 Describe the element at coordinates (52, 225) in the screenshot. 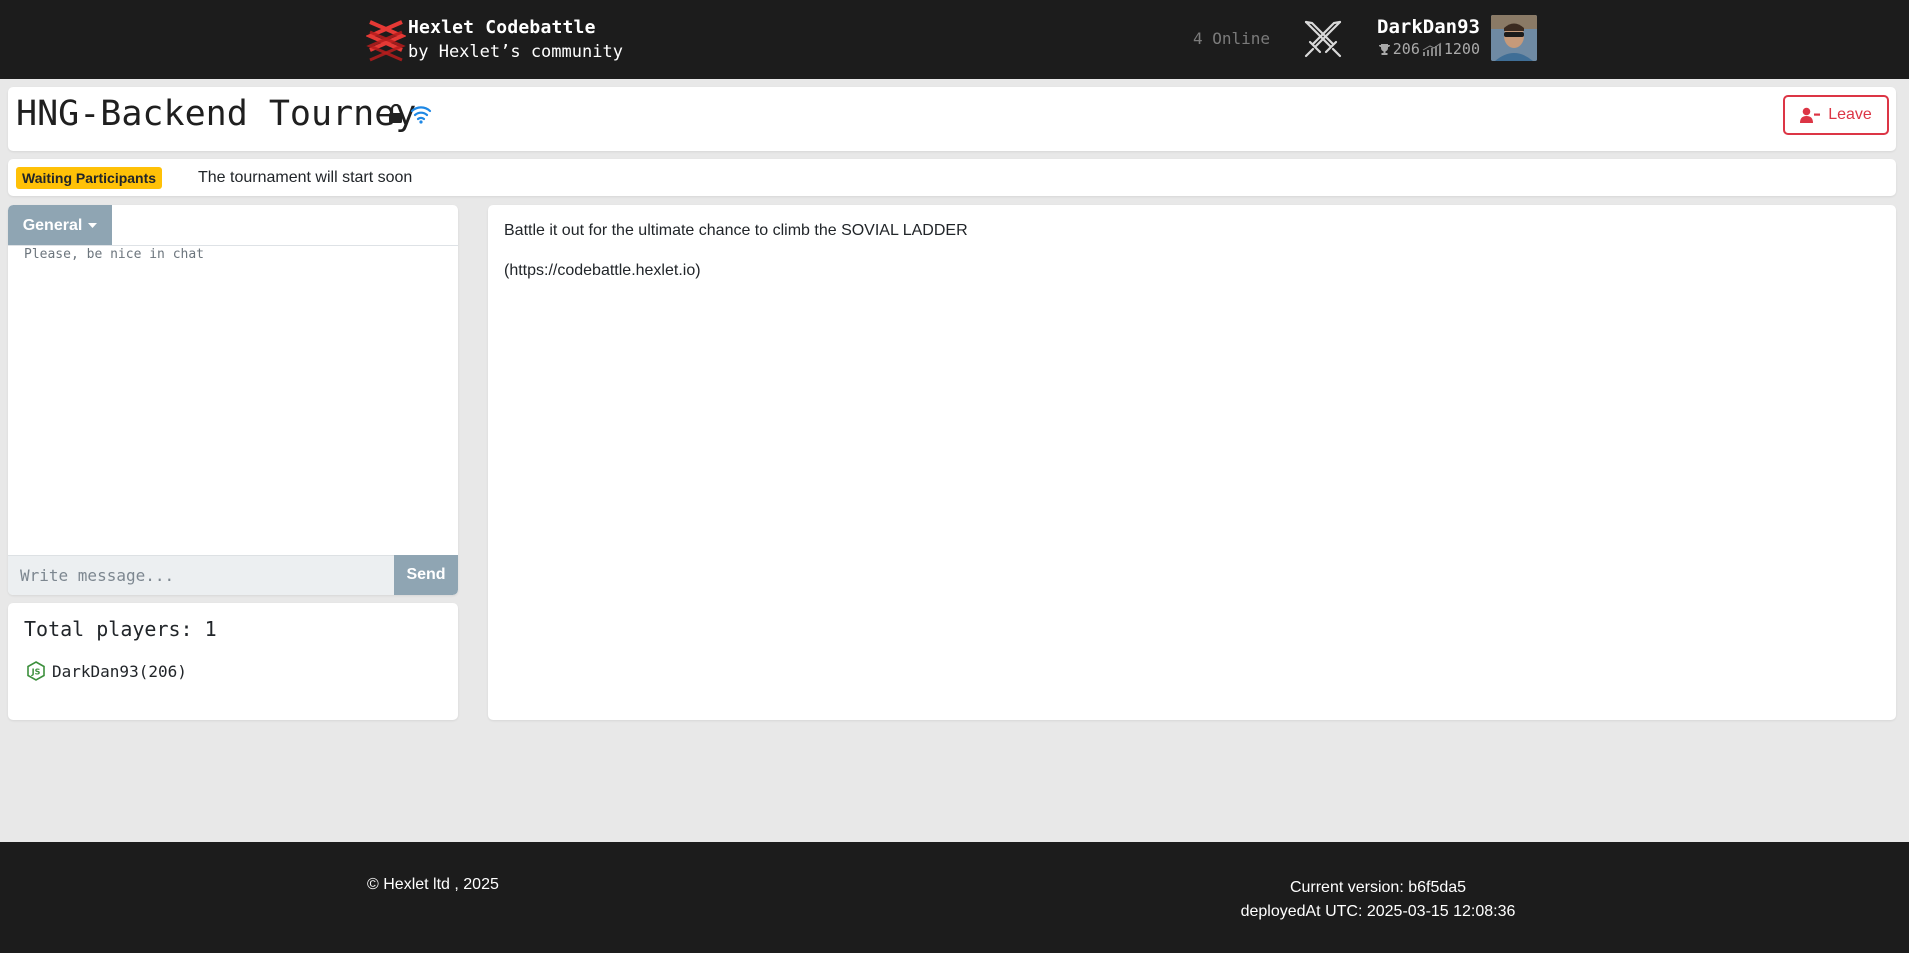

I see `chat-channel-label: General` at that location.